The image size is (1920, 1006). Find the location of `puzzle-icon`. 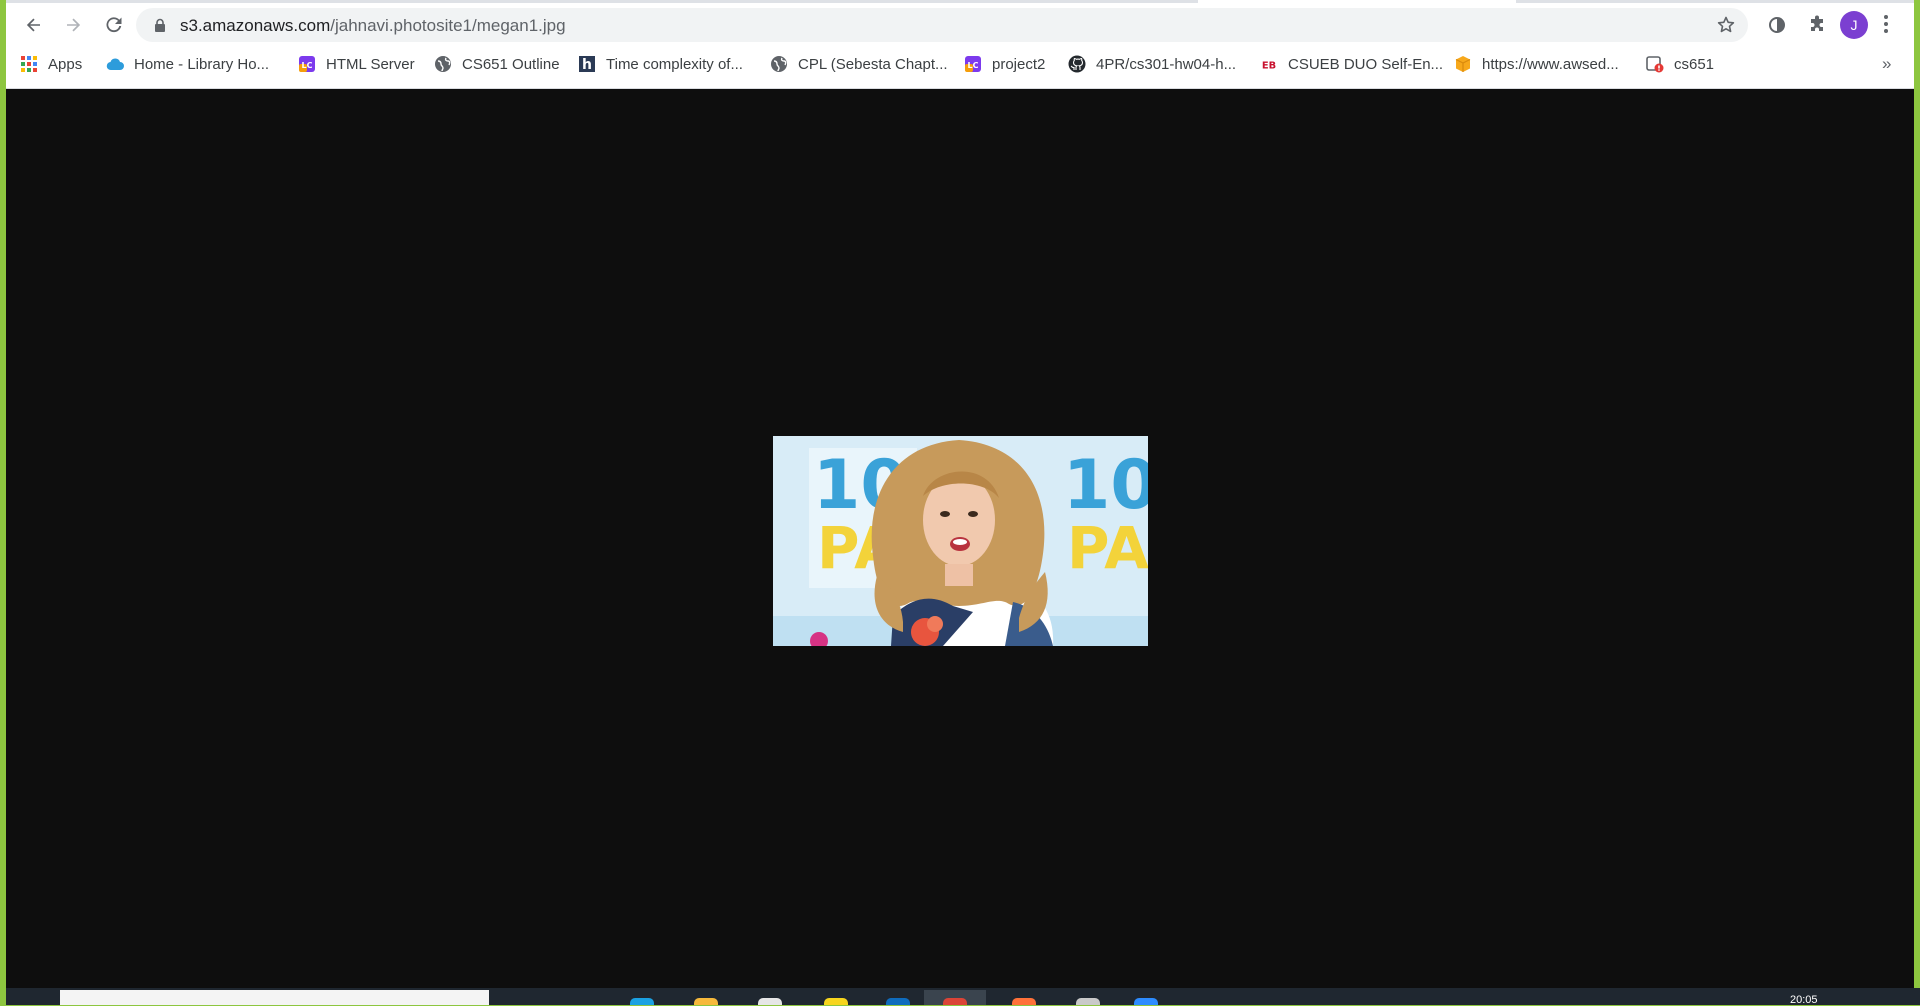

puzzle-icon is located at coordinates (1817, 23).